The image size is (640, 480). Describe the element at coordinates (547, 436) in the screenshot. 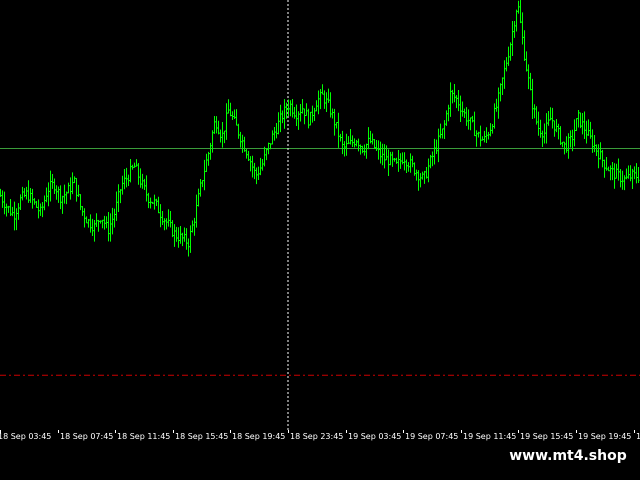

I see `time-tick-label: 19 Sep 15:45` at that location.